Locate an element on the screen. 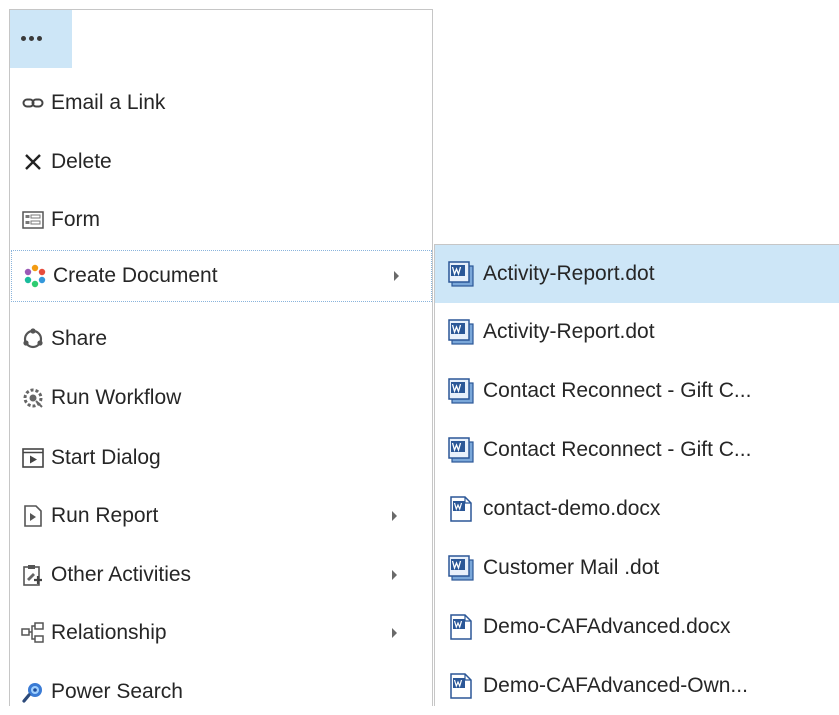 This screenshot has height=715, width=839. submenu-item-label: contact-demo.docx is located at coordinates (572, 508).